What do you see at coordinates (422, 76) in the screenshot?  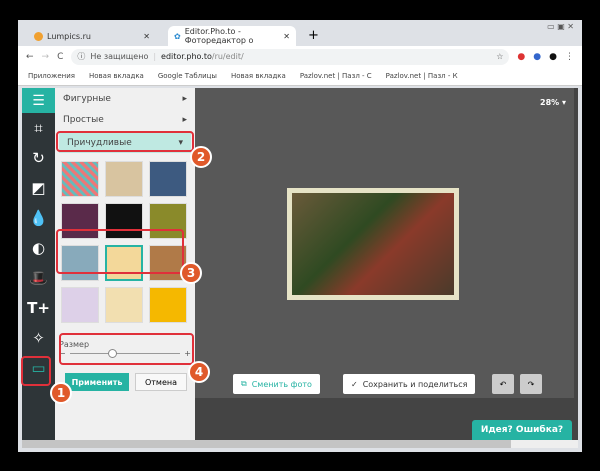 I see `bookmark-item: Pazlov.net | Пазл - К` at bounding box center [422, 76].